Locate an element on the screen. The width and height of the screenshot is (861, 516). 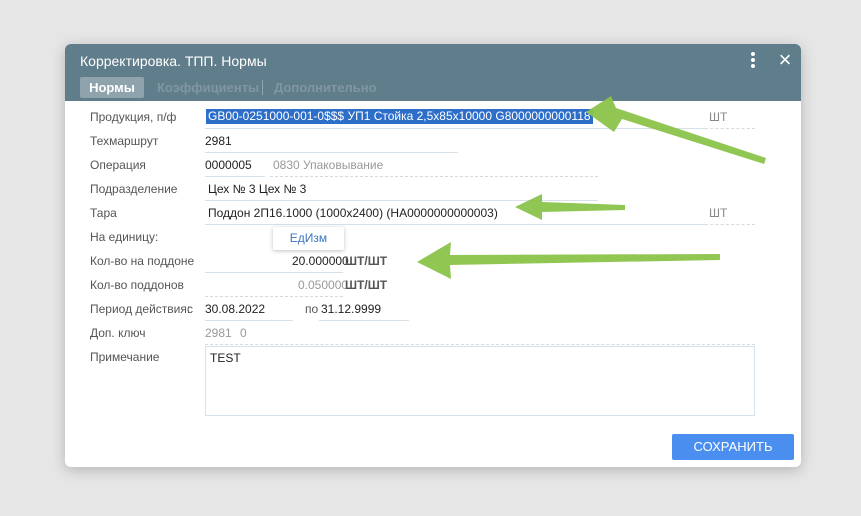
arrow-to-qty-icon is located at coordinates (568, 260).